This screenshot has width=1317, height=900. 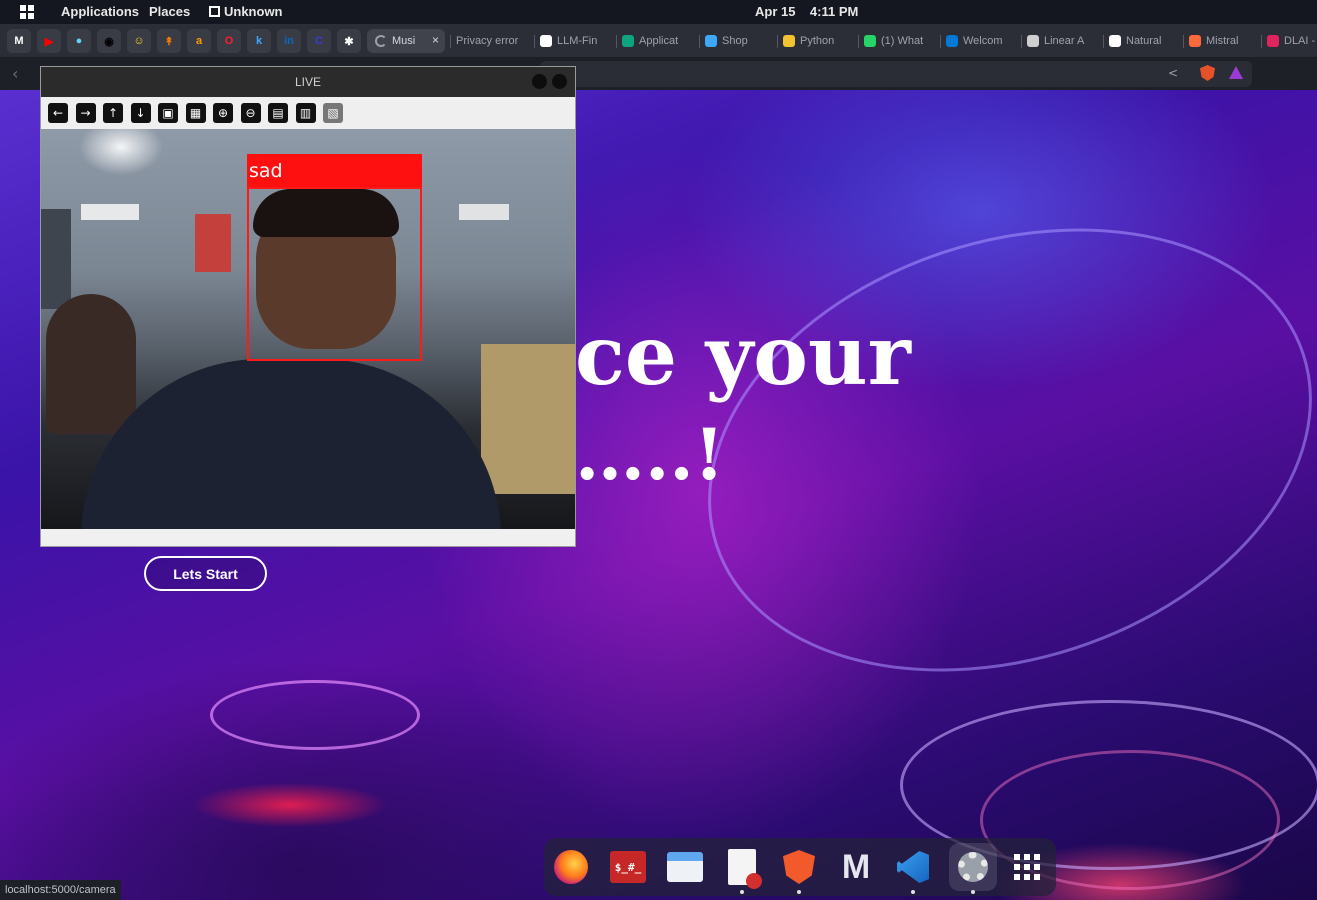 What do you see at coordinates (834, 11) in the screenshot?
I see `clock-time: 4:11 PM` at bounding box center [834, 11].